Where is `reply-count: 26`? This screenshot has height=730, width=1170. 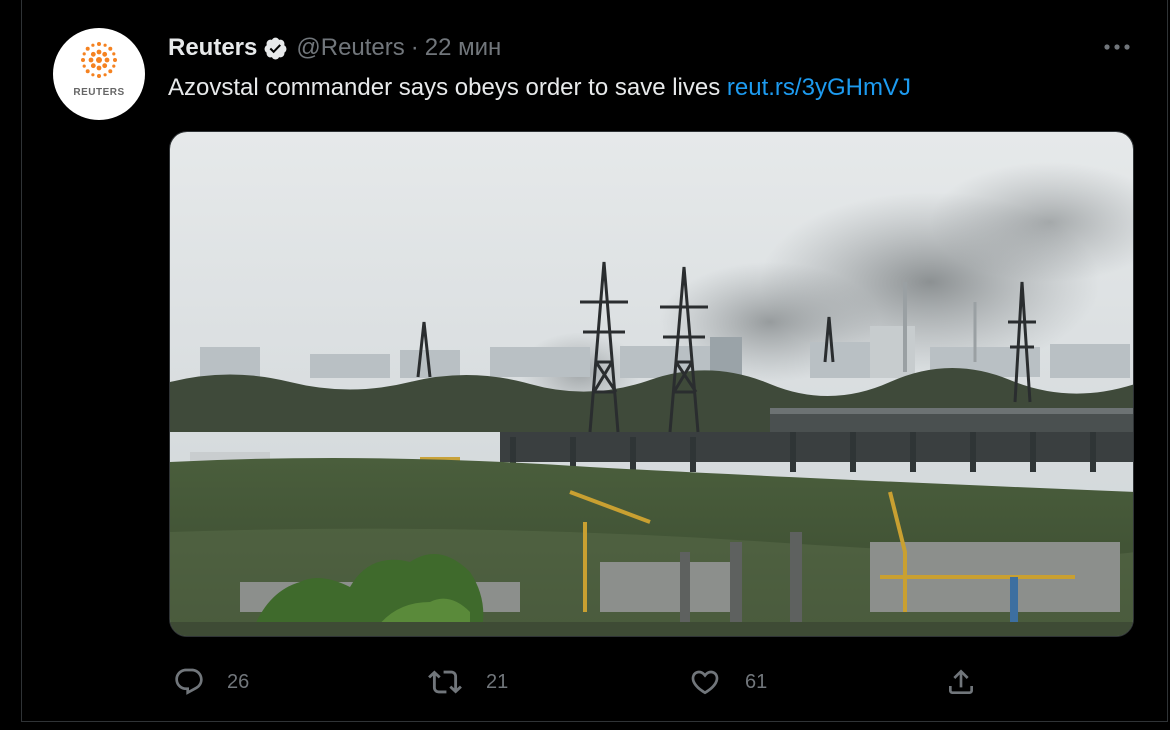
reply-count: 26 is located at coordinates (238, 681).